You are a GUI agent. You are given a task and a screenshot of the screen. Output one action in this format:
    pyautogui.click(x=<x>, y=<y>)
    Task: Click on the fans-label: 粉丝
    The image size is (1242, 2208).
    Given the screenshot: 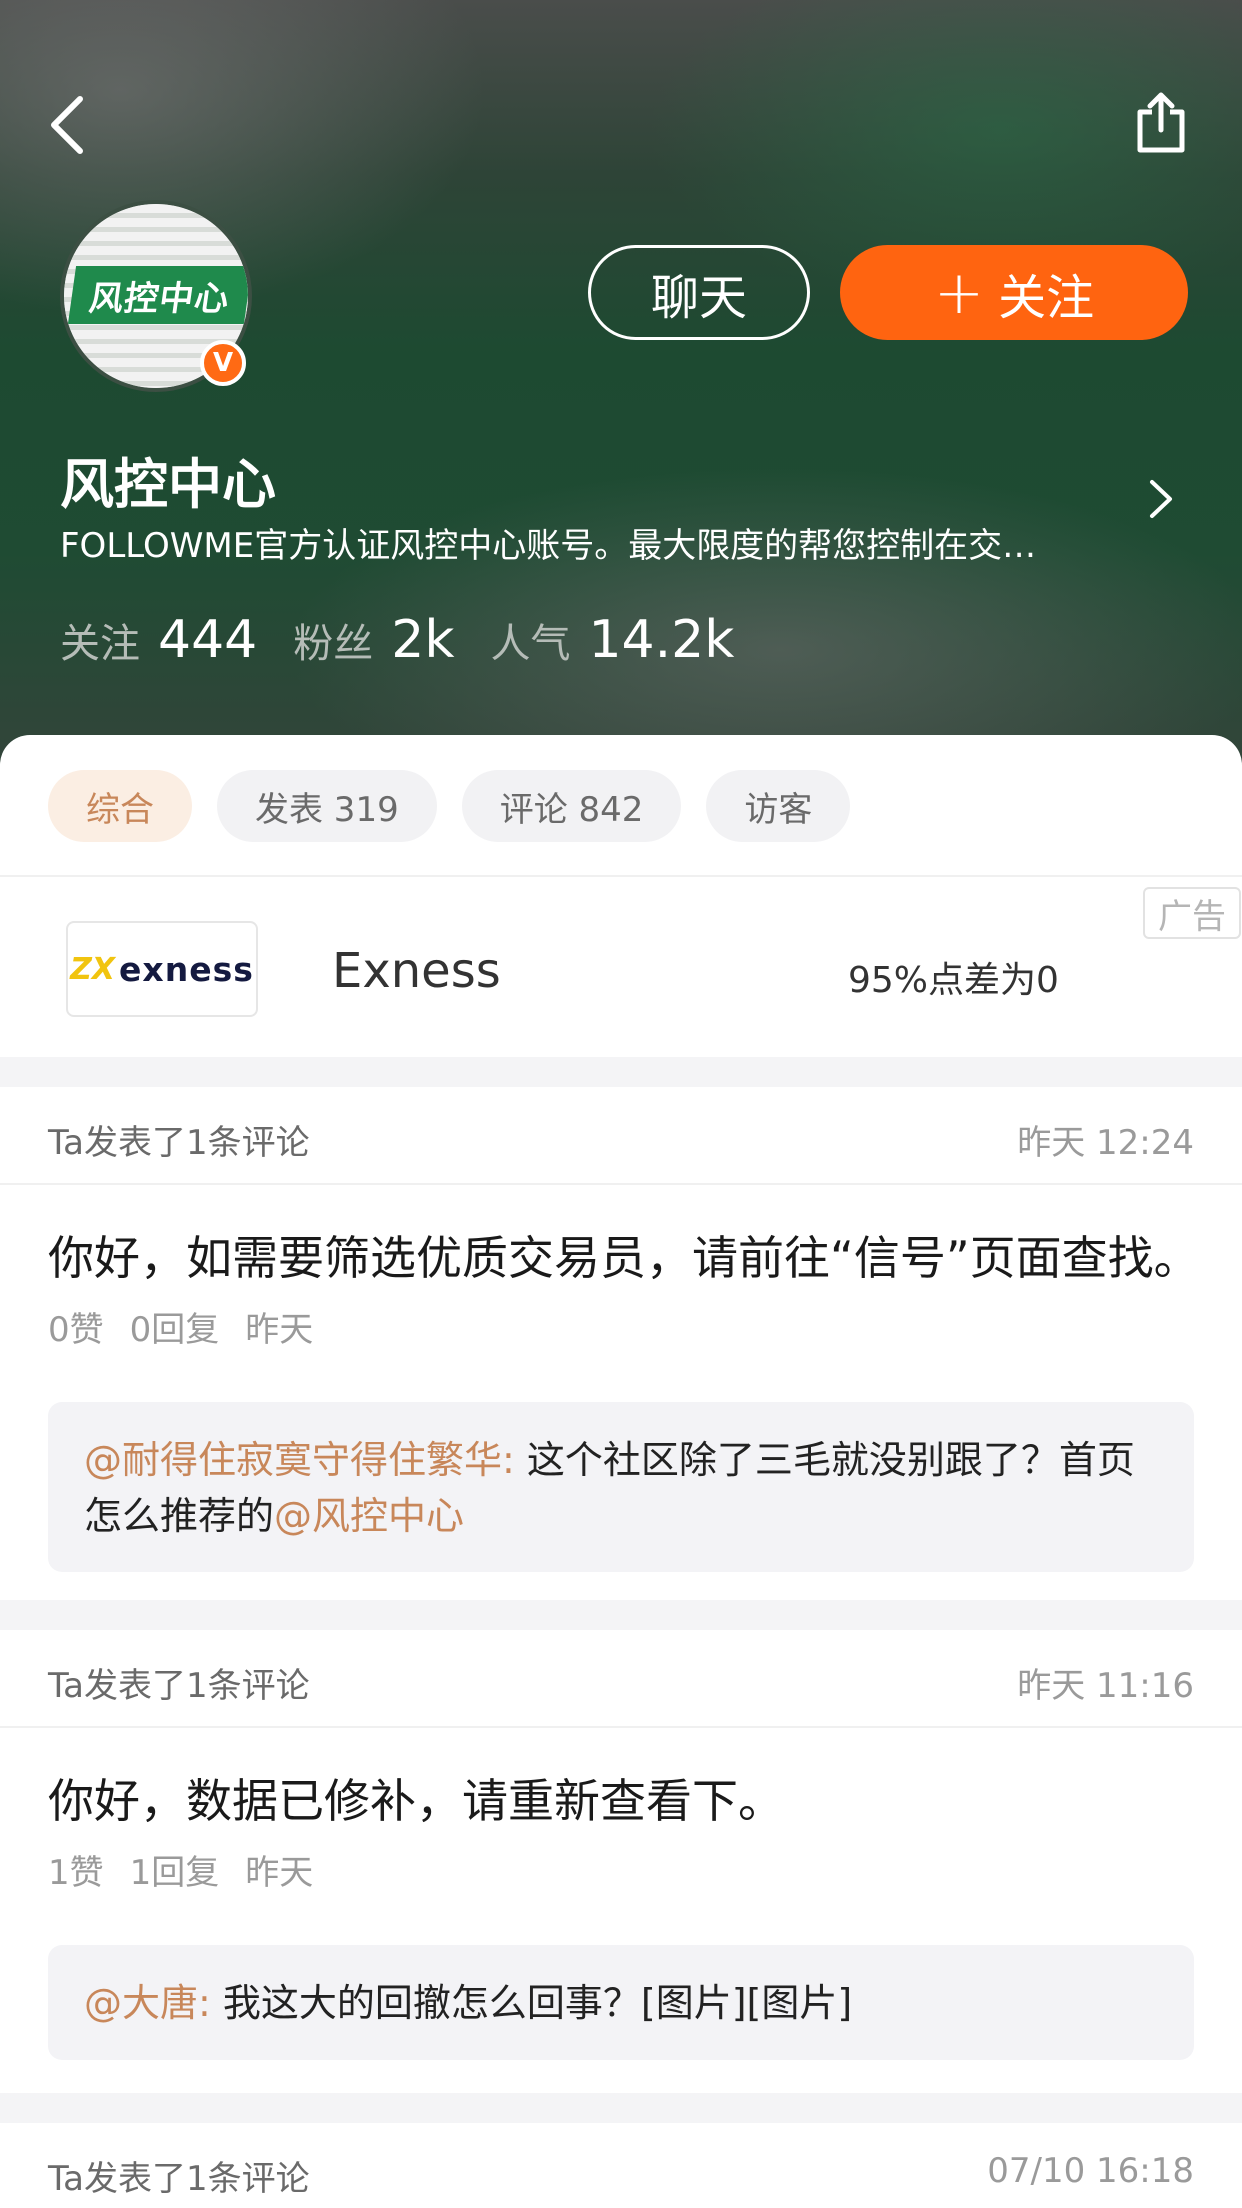 What is the action you would take?
    pyautogui.click(x=333, y=640)
    